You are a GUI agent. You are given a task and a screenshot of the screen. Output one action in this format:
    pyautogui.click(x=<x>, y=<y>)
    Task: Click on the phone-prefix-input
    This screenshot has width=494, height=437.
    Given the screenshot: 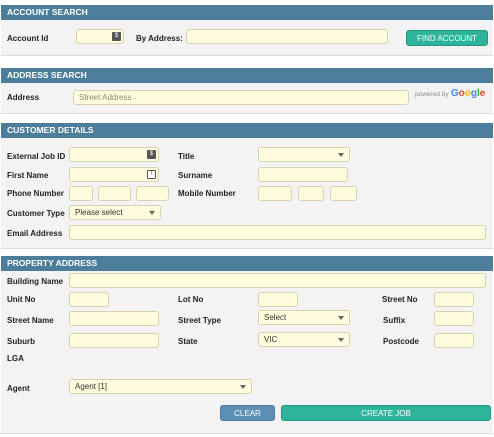 What is the action you would take?
    pyautogui.click(x=114, y=193)
    